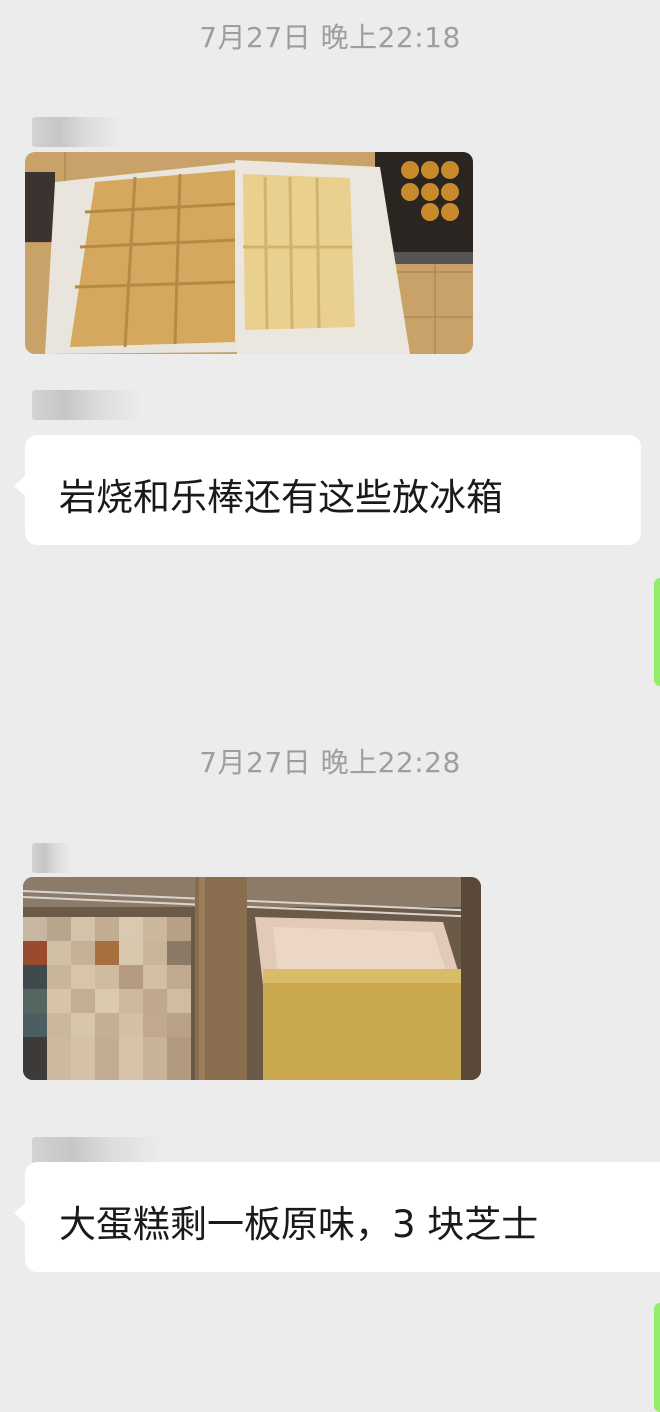 The height and width of the screenshot is (1412, 660). I want to click on image-message-storage, so click(252, 978).